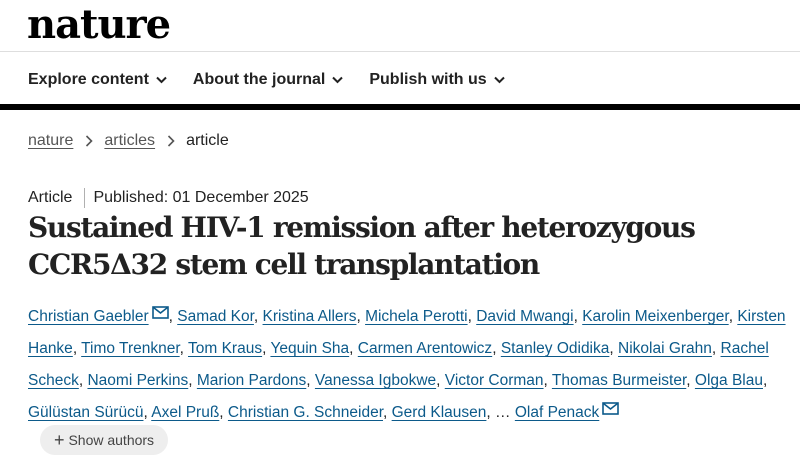 Image resolution: width=800 pixels, height=474 pixels. I want to click on author-link: Victor Corman, so click(494, 380).